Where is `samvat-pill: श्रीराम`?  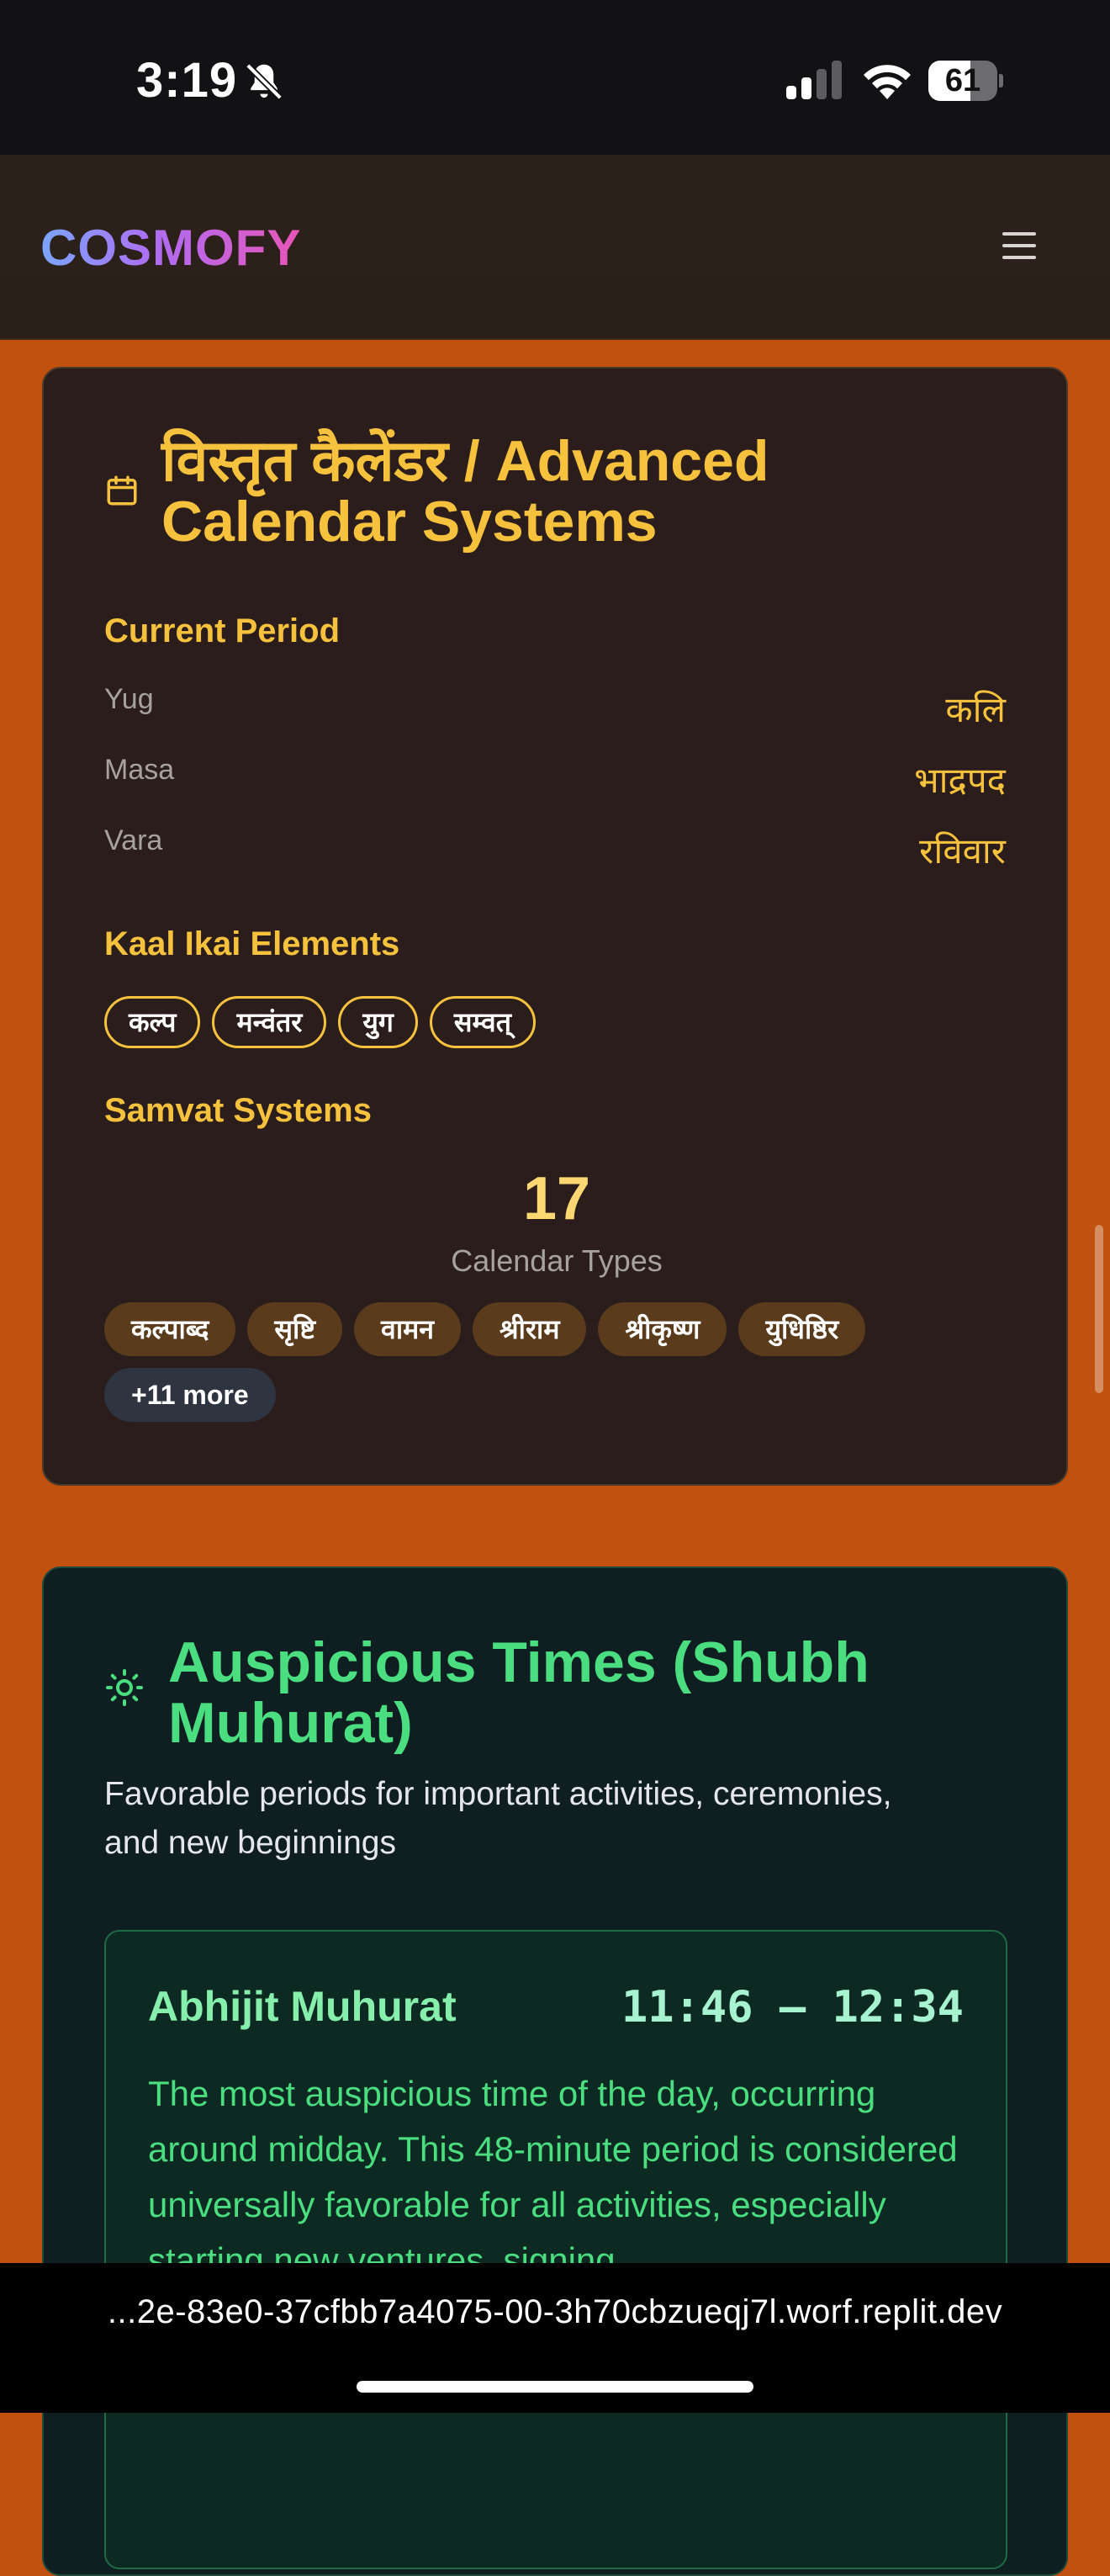 samvat-pill: श्रीराम is located at coordinates (530, 1329).